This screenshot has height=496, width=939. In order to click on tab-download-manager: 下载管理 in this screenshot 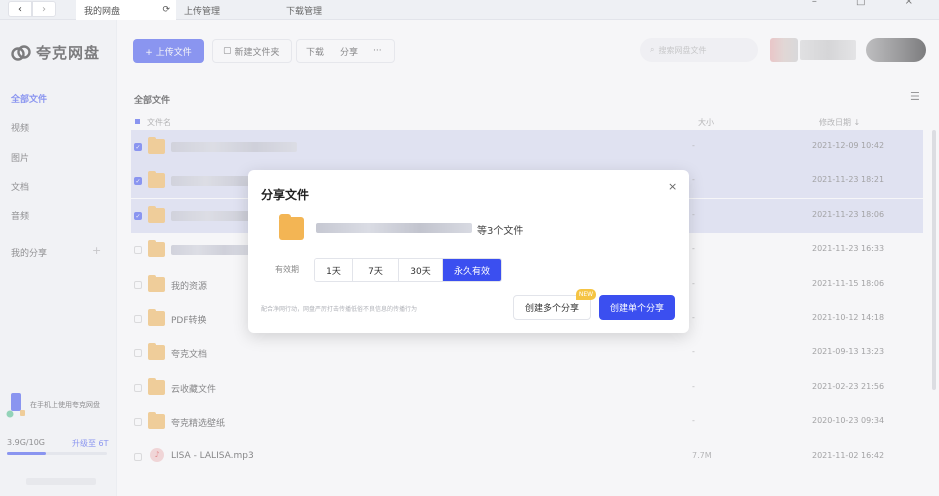, I will do `click(328, 10)`.